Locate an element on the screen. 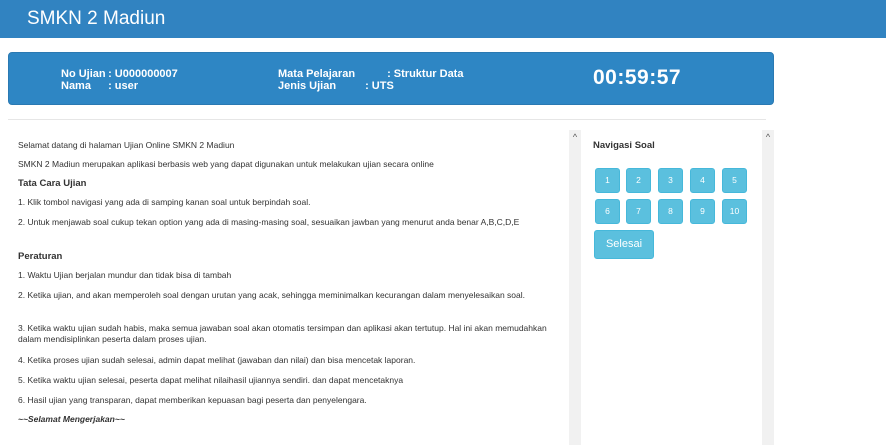  peraturan-heading: Peraturan is located at coordinates (40, 256).